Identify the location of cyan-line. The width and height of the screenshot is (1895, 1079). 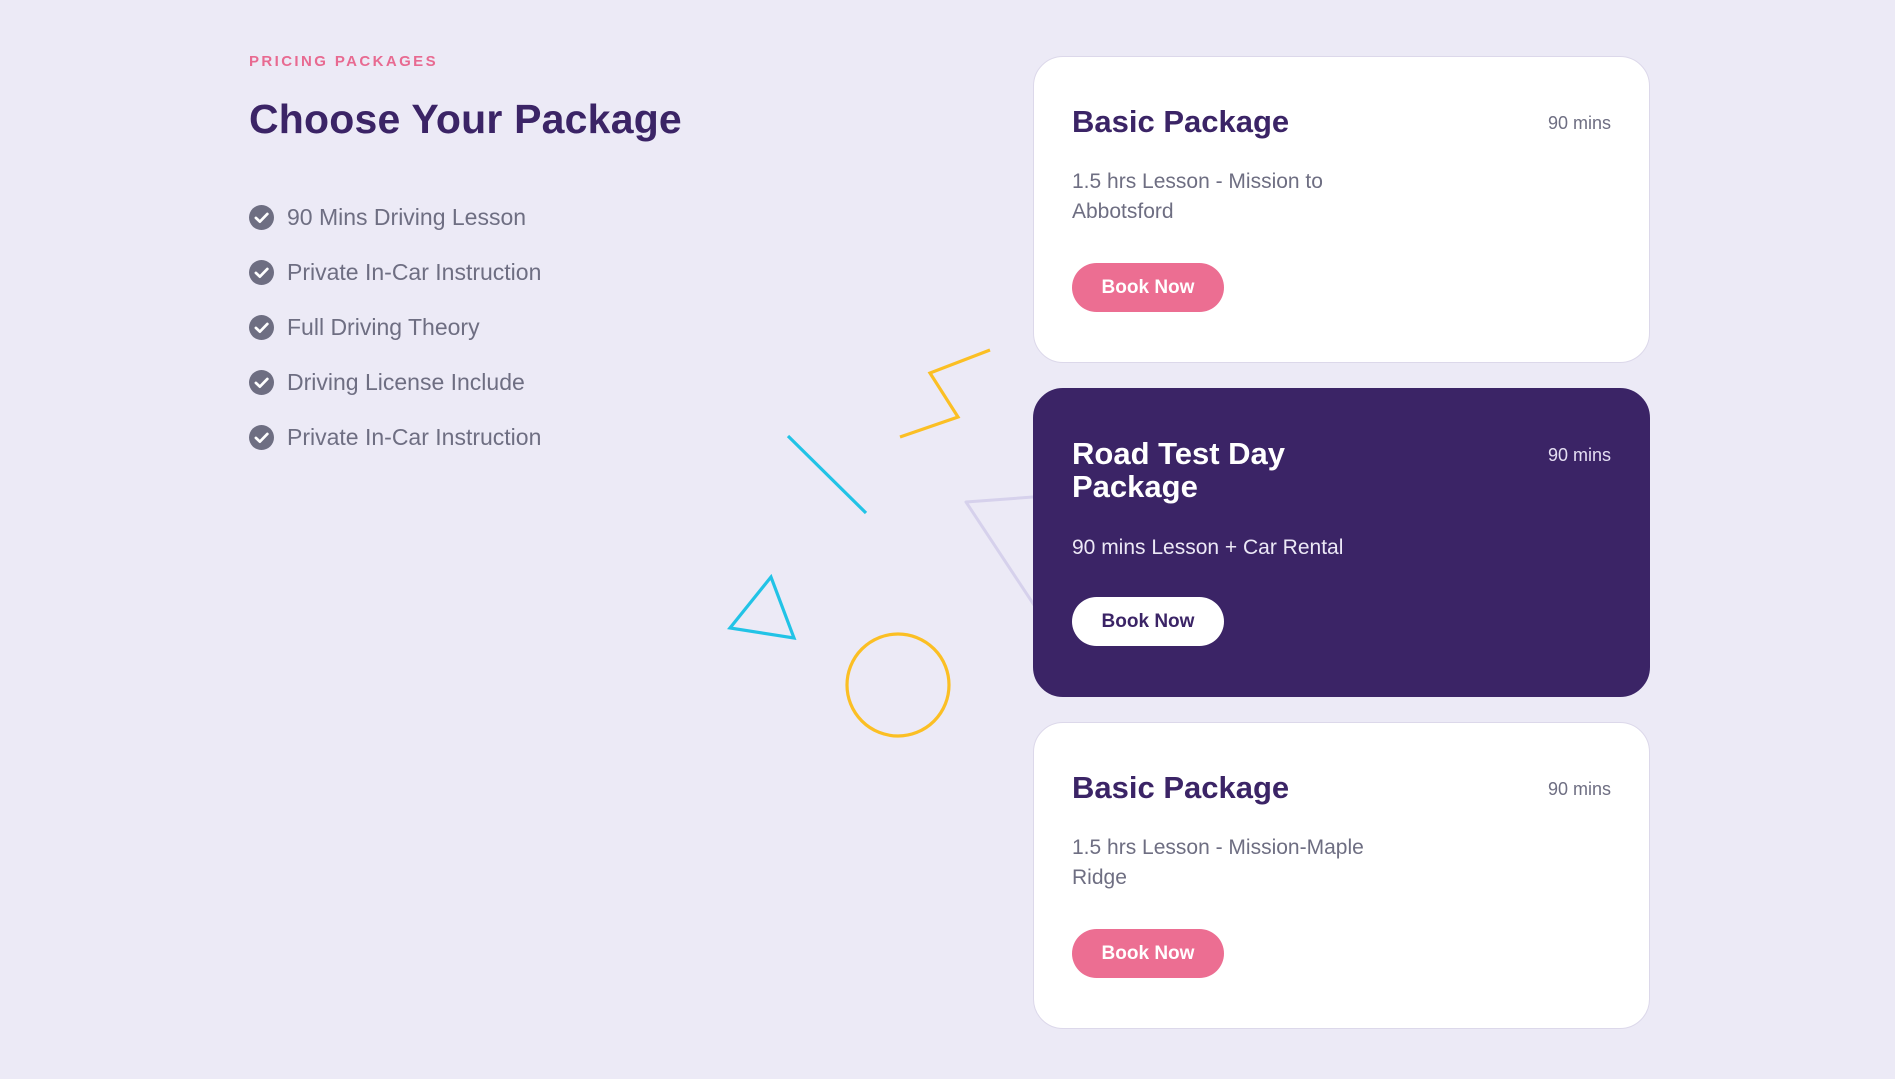
(827, 474).